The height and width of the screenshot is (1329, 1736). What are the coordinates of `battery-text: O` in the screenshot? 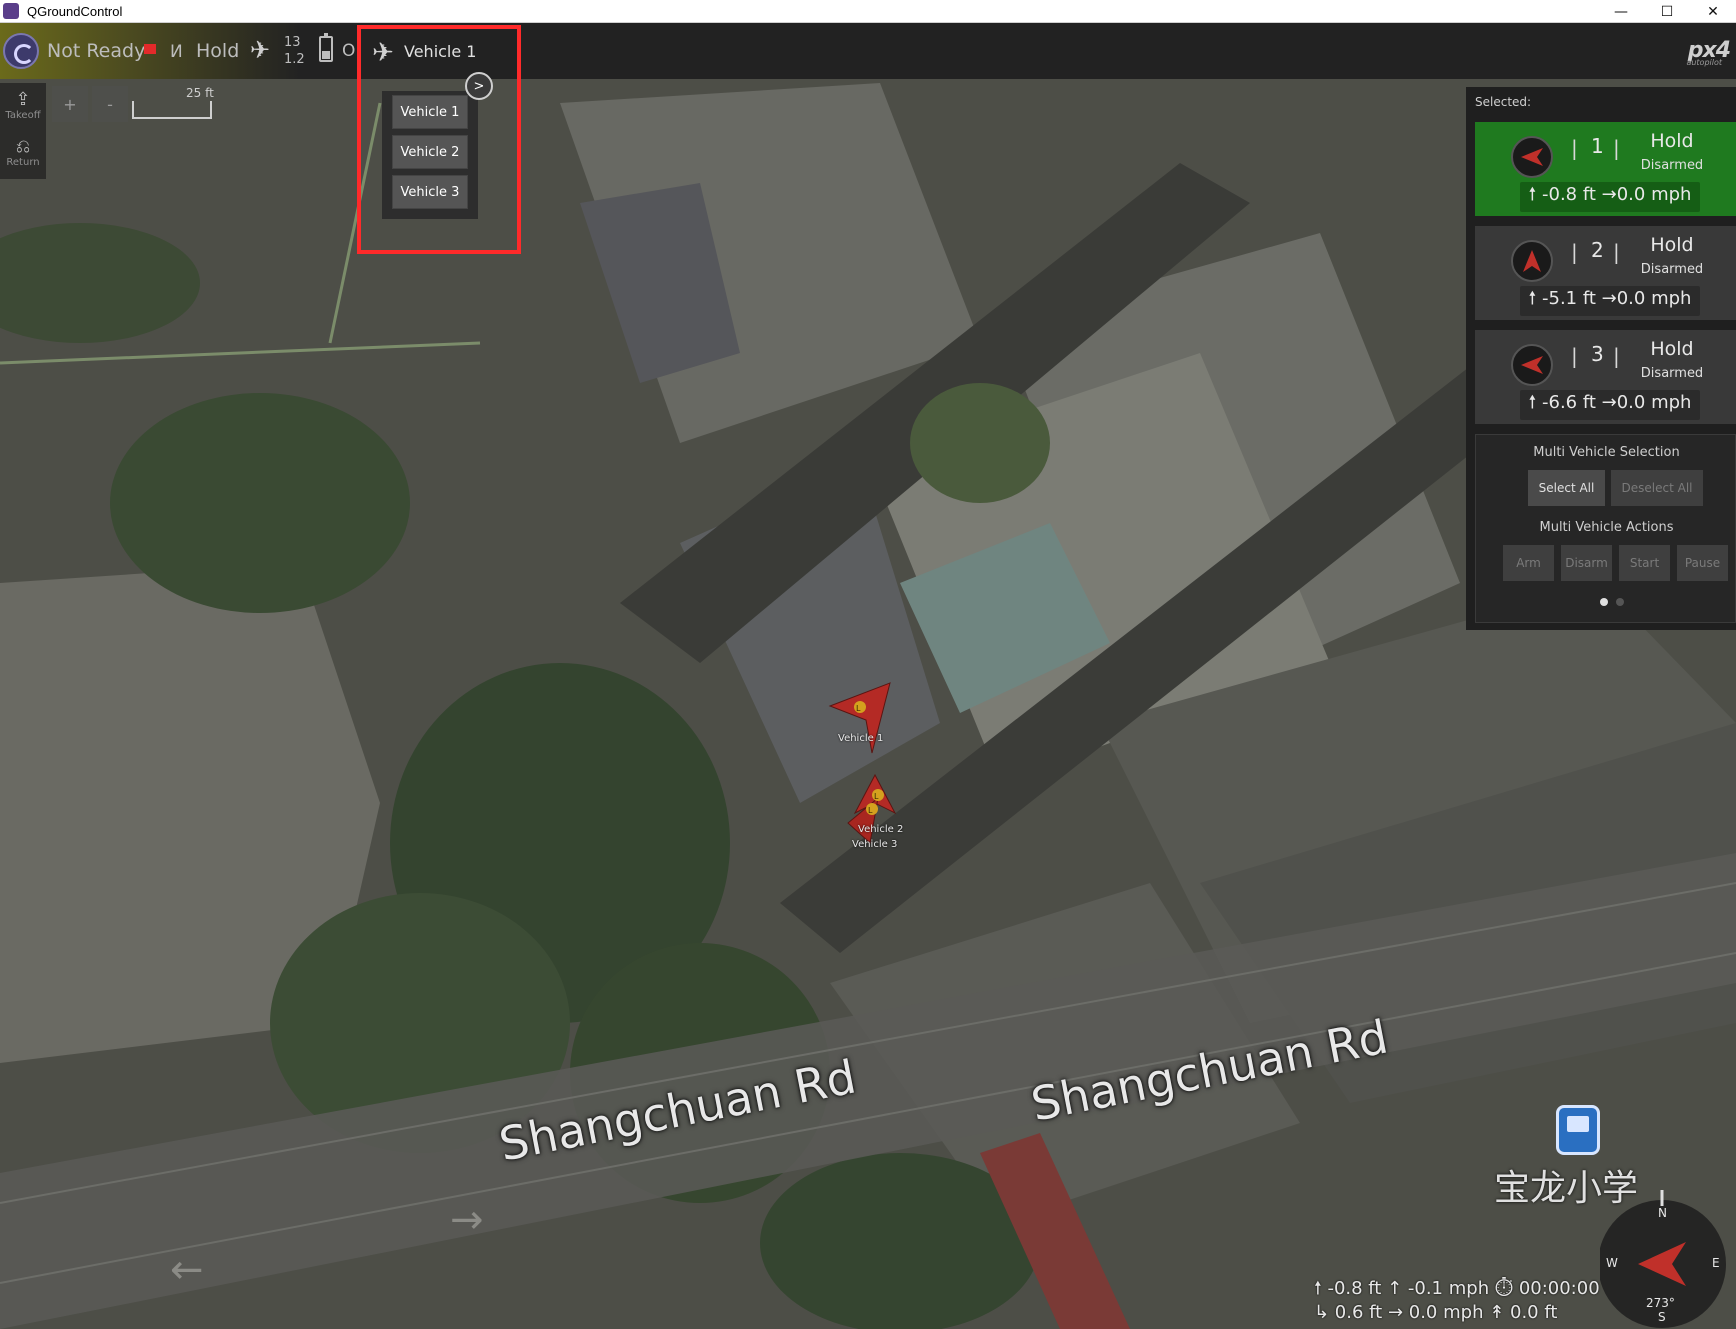 It's located at (349, 51).